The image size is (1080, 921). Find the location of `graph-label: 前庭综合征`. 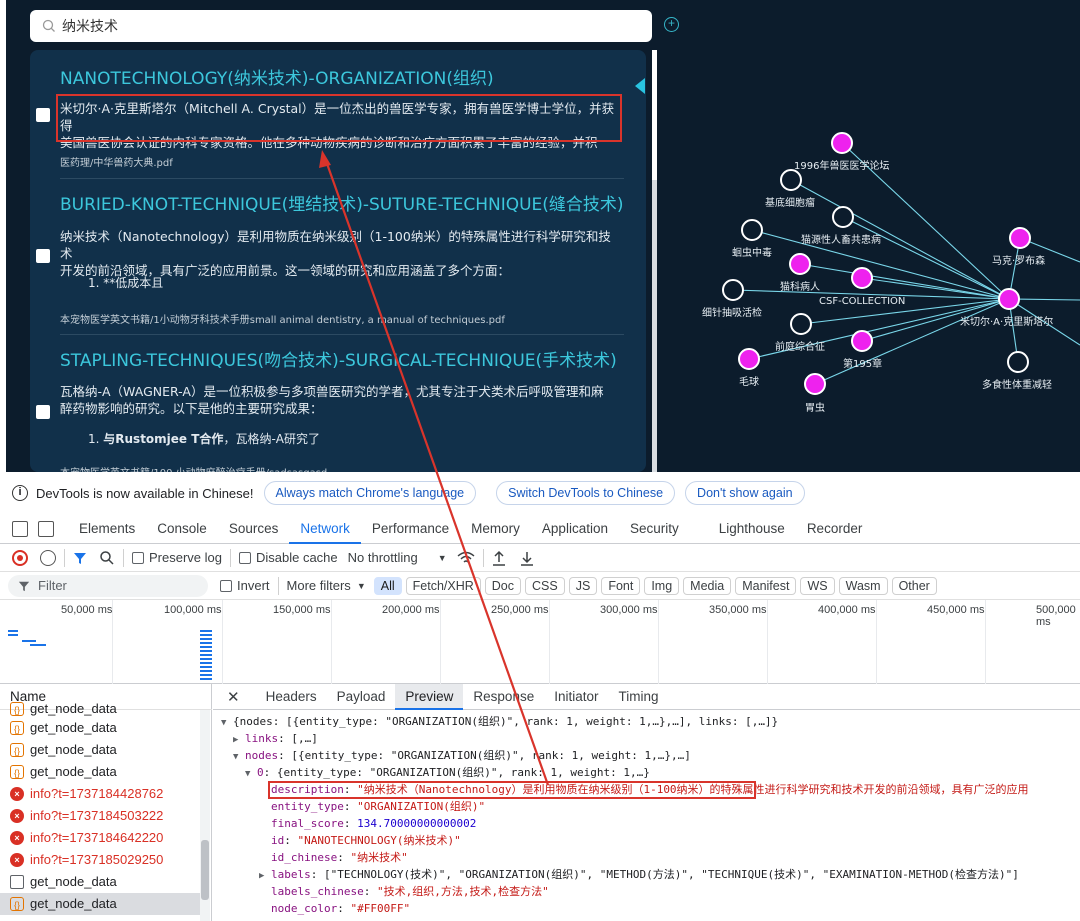

graph-label: 前庭综合征 is located at coordinates (800, 346).